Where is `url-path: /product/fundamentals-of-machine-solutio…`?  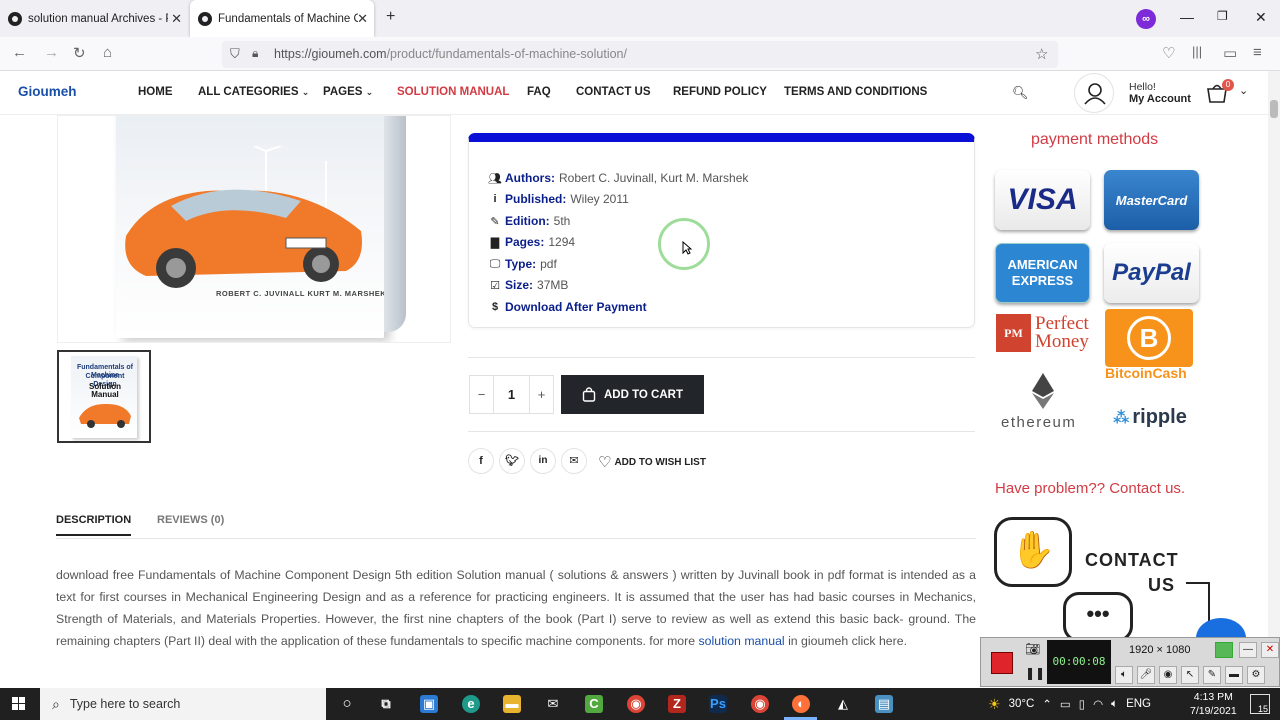
url-path: /product/fundamentals-of-machine-solutio… is located at coordinates (506, 54).